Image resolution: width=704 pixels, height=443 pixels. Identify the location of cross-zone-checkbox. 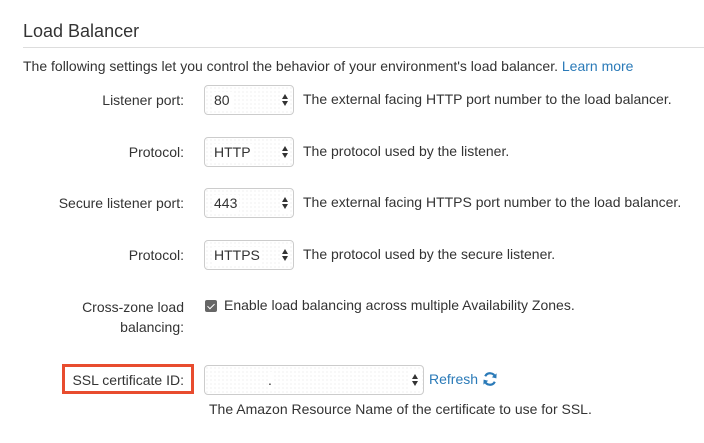
(211, 306).